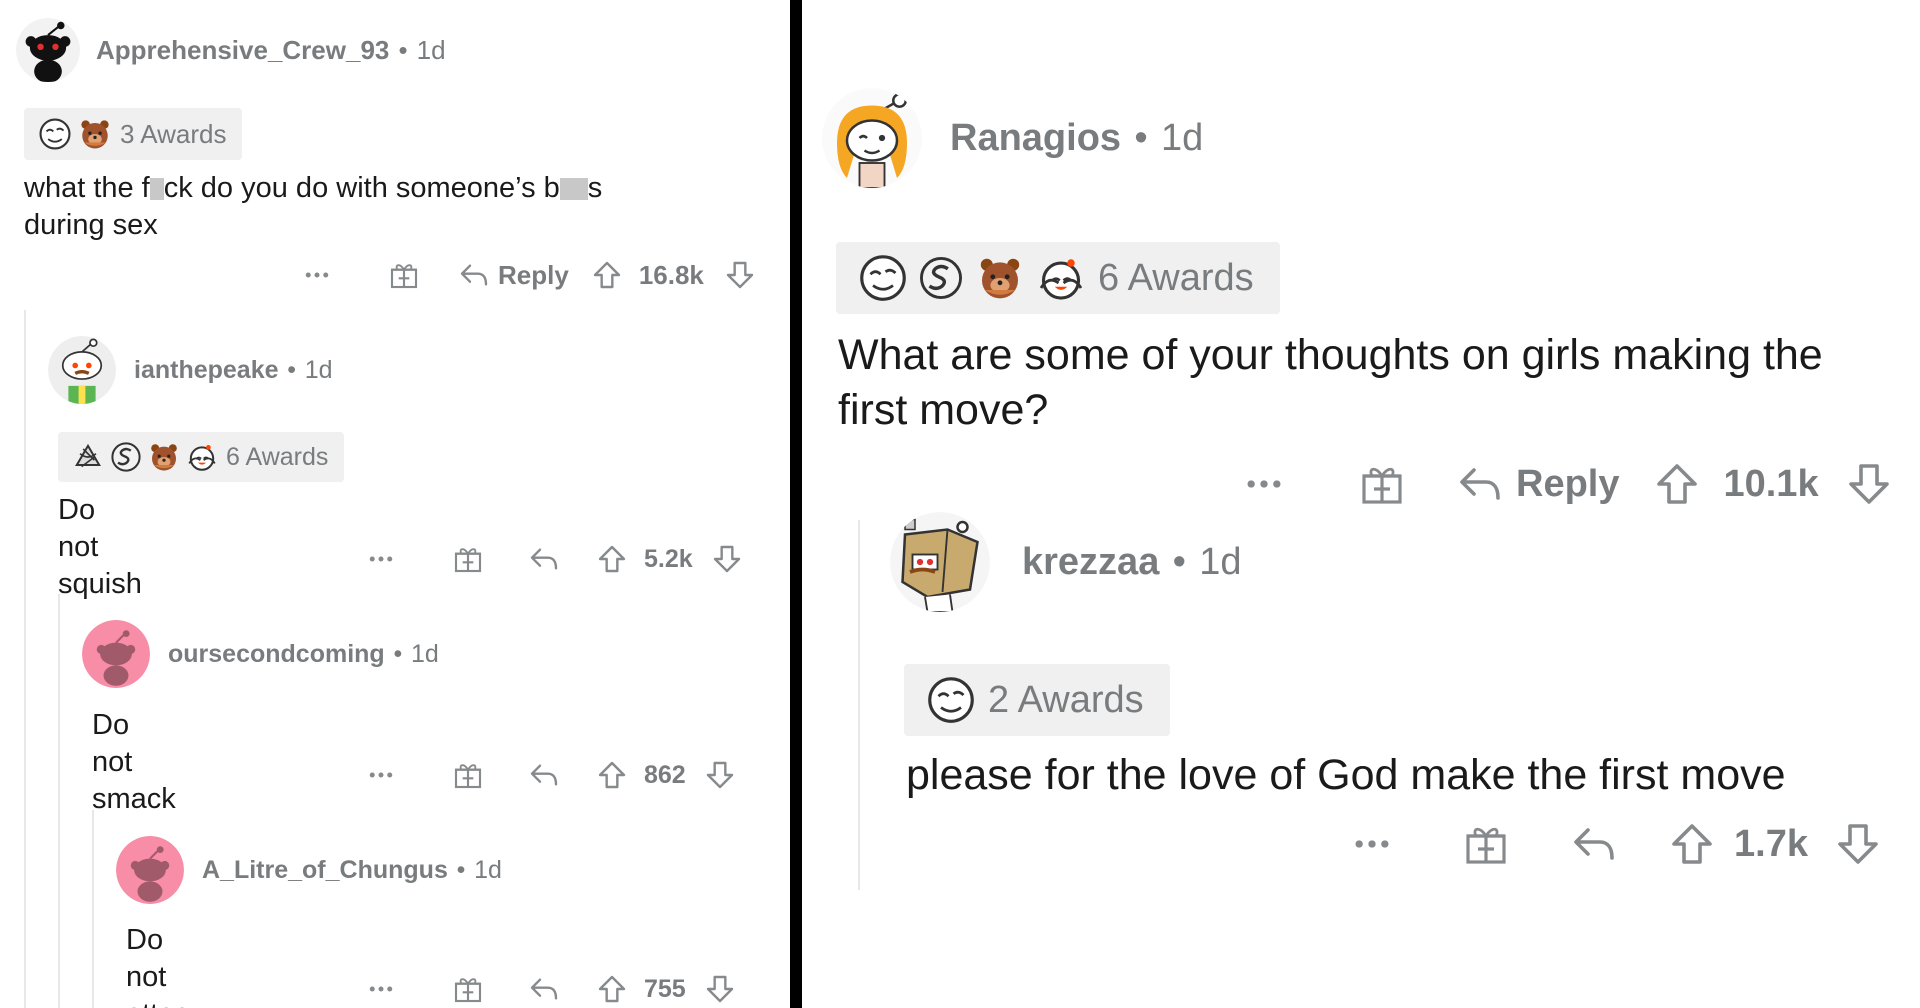  I want to click on comment-header: A_Litre_of_Chungus • 1d, so click(309, 870).